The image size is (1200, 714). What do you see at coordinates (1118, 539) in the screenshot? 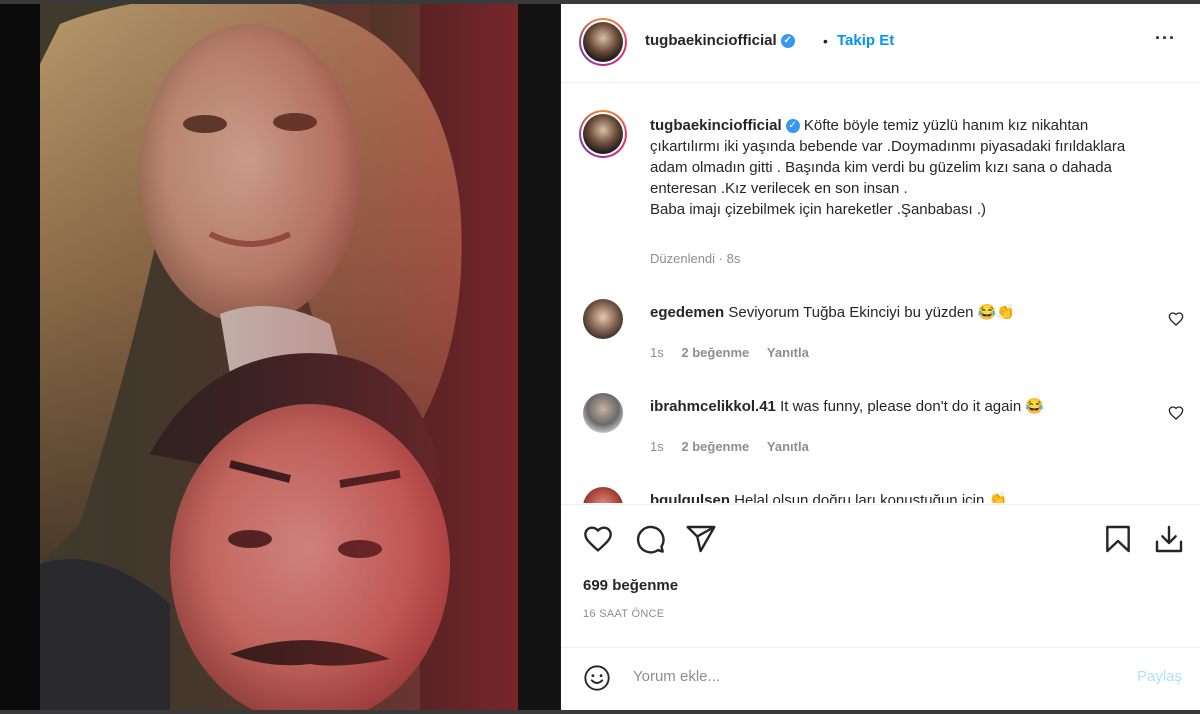
I see `bookmark-icon` at bounding box center [1118, 539].